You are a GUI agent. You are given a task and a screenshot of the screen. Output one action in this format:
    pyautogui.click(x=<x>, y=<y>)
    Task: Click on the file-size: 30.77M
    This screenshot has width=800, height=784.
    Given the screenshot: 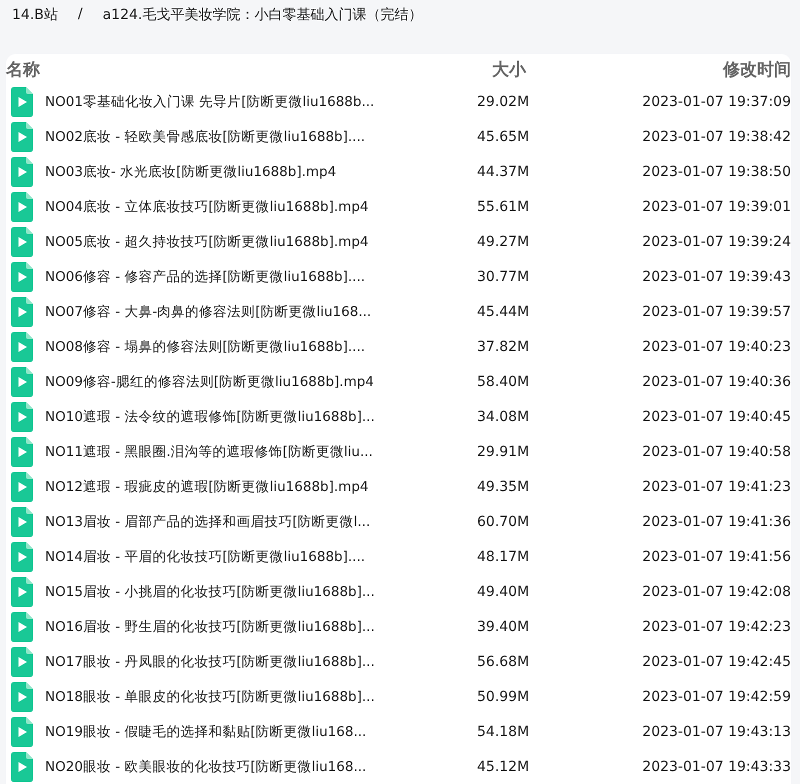 What is the action you would take?
    pyautogui.click(x=503, y=276)
    